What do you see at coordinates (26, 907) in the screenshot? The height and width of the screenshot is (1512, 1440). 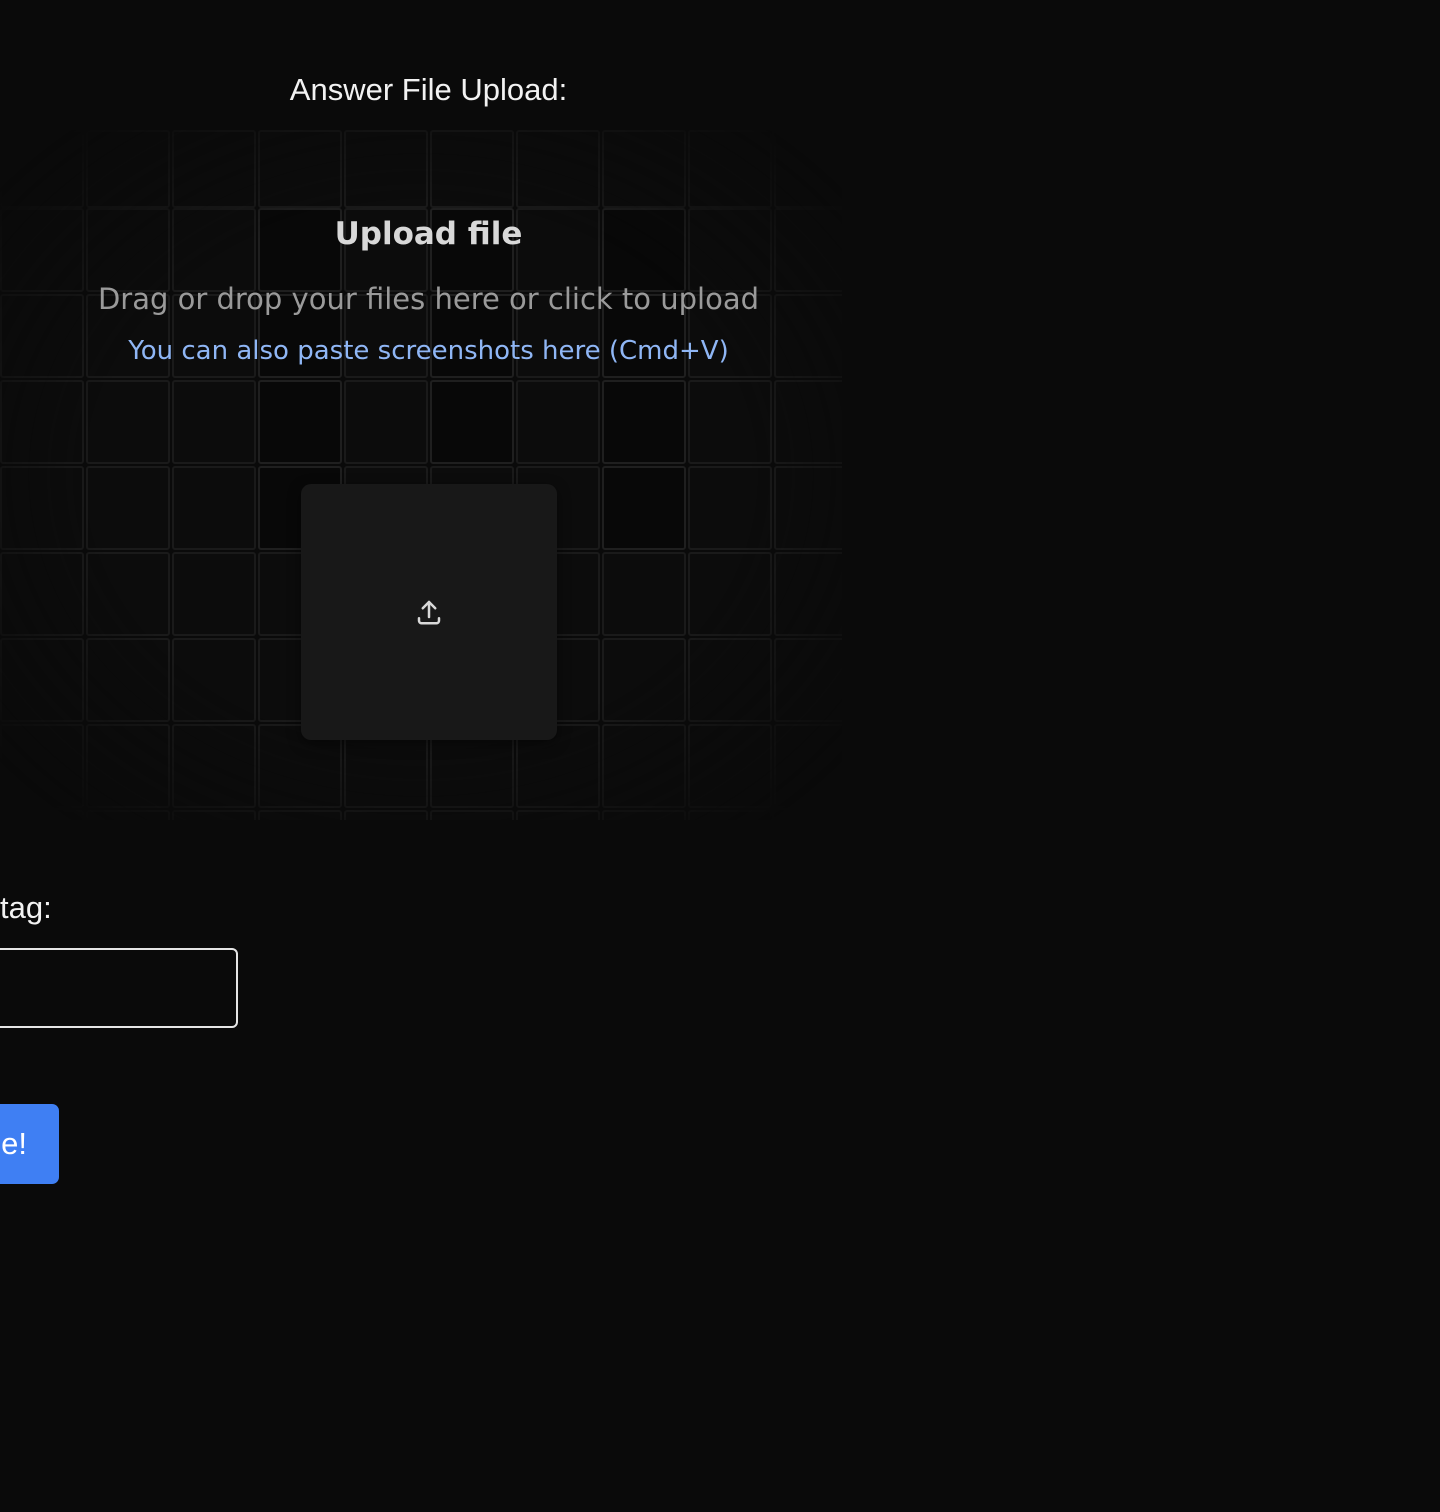 I see `tag-label: tag:` at bounding box center [26, 907].